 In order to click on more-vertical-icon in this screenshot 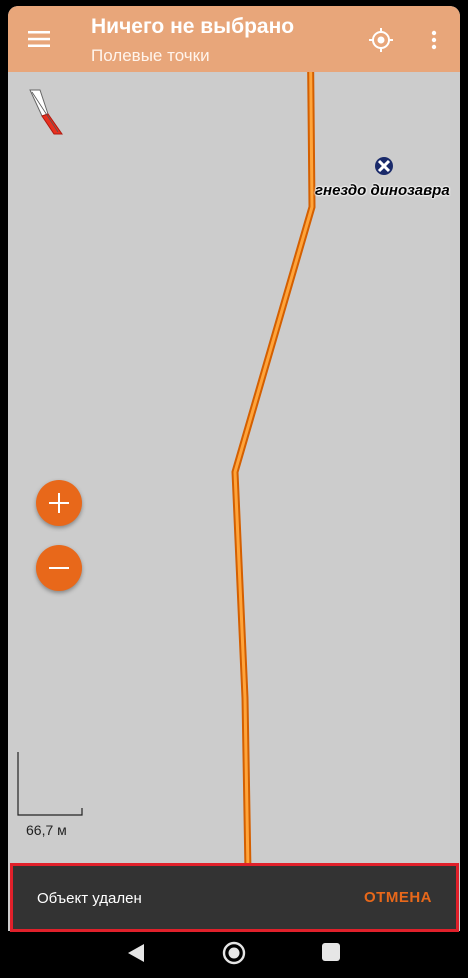, I will do `click(434, 40)`.